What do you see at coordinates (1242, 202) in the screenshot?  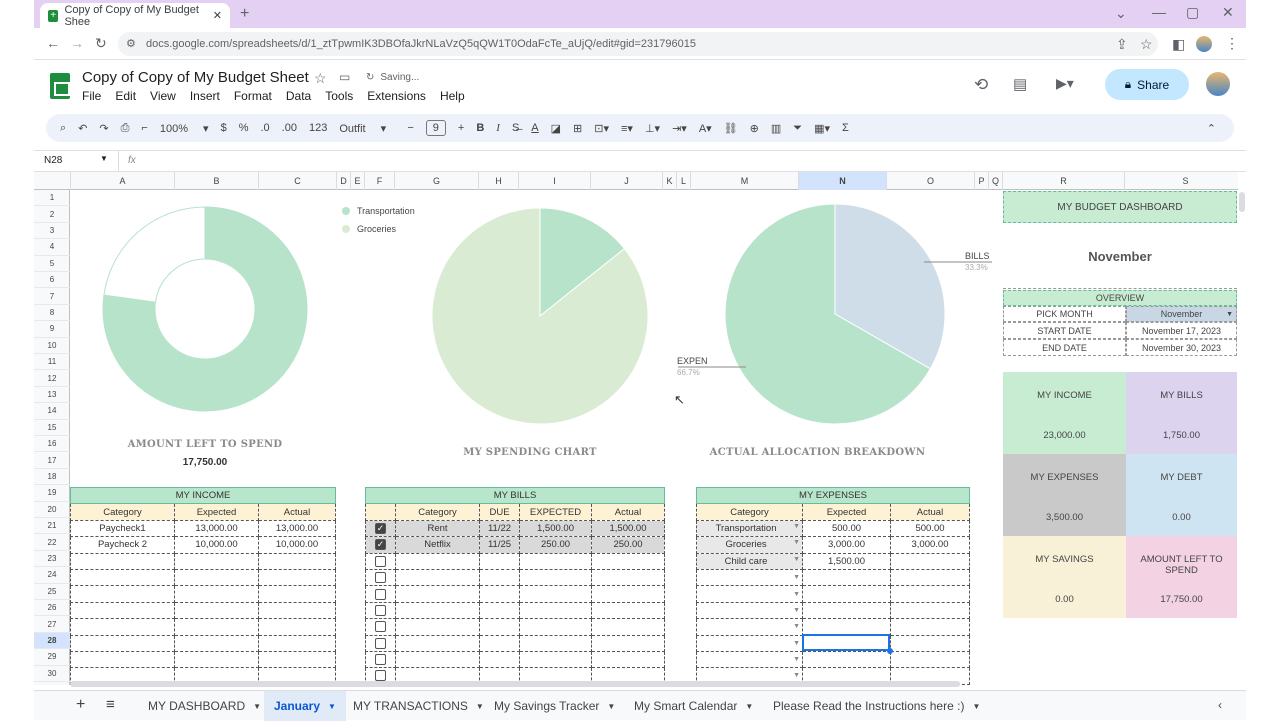 I see `vertical-scrollbar` at bounding box center [1242, 202].